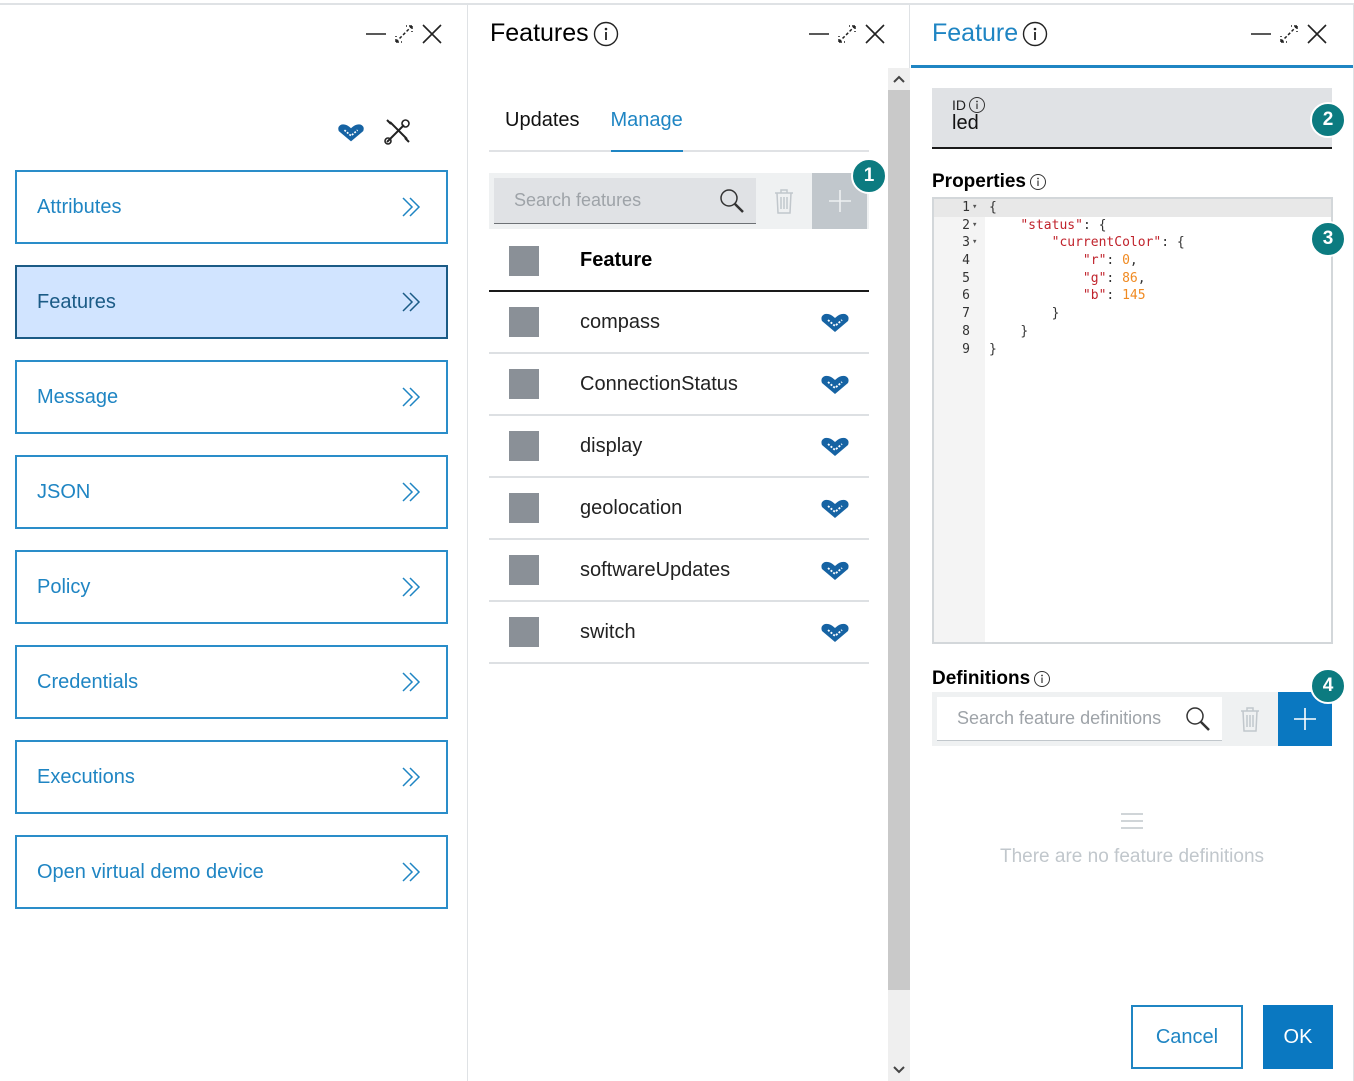 The width and height of the screenshot is (1354, 1081). I want to click on feature-name: compass, so click(620, 321).